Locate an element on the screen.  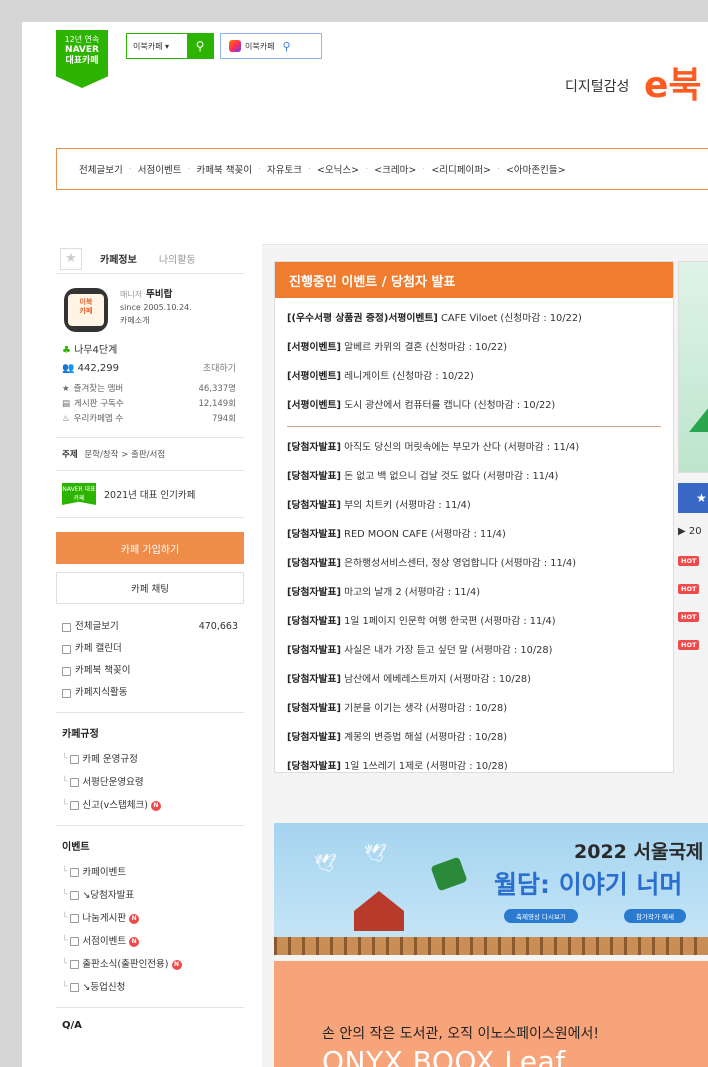
winner-item: [당첨자발표] 1일 1쓰레기 1제로 (서평마감 : 10/28) is located at coordinates (474, 766).